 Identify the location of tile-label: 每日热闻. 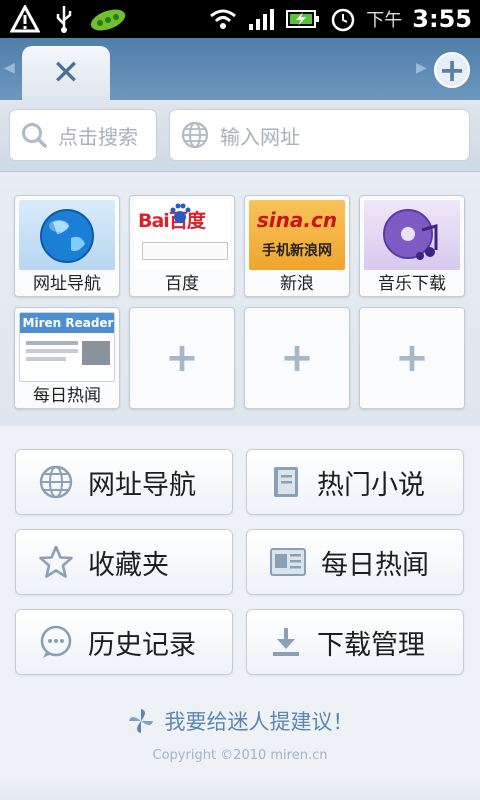
(67, 396).